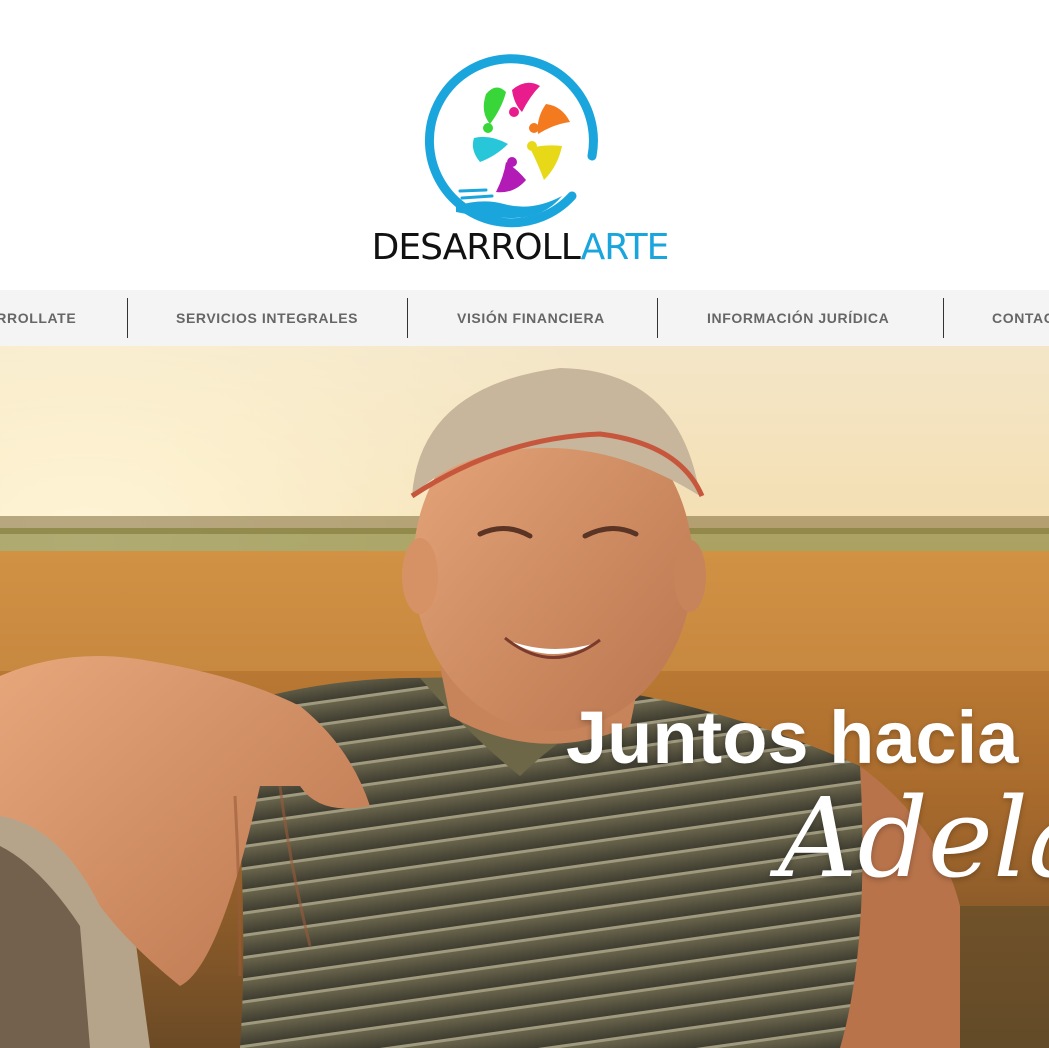 The image size is (1049, 1048). Describe the element at coordinates (476, 247) in the screenshot. I see `wordmark-dark-text: DESARROLL` at that location.